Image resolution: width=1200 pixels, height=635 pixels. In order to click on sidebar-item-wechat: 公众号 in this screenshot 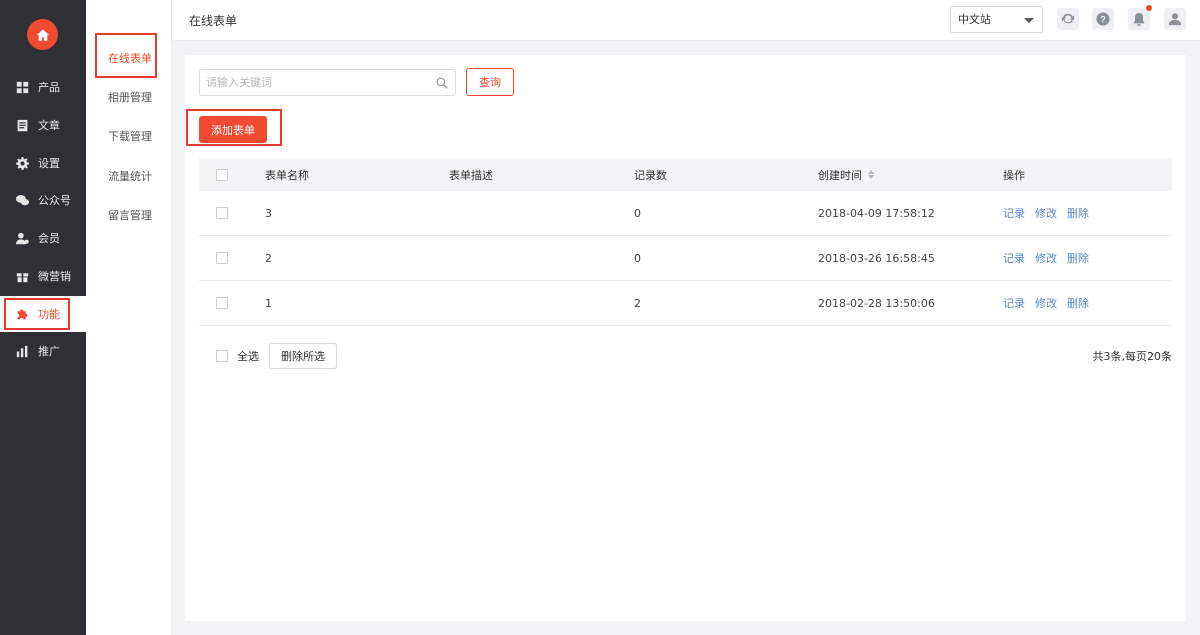, I will do `click(43, 200)`.